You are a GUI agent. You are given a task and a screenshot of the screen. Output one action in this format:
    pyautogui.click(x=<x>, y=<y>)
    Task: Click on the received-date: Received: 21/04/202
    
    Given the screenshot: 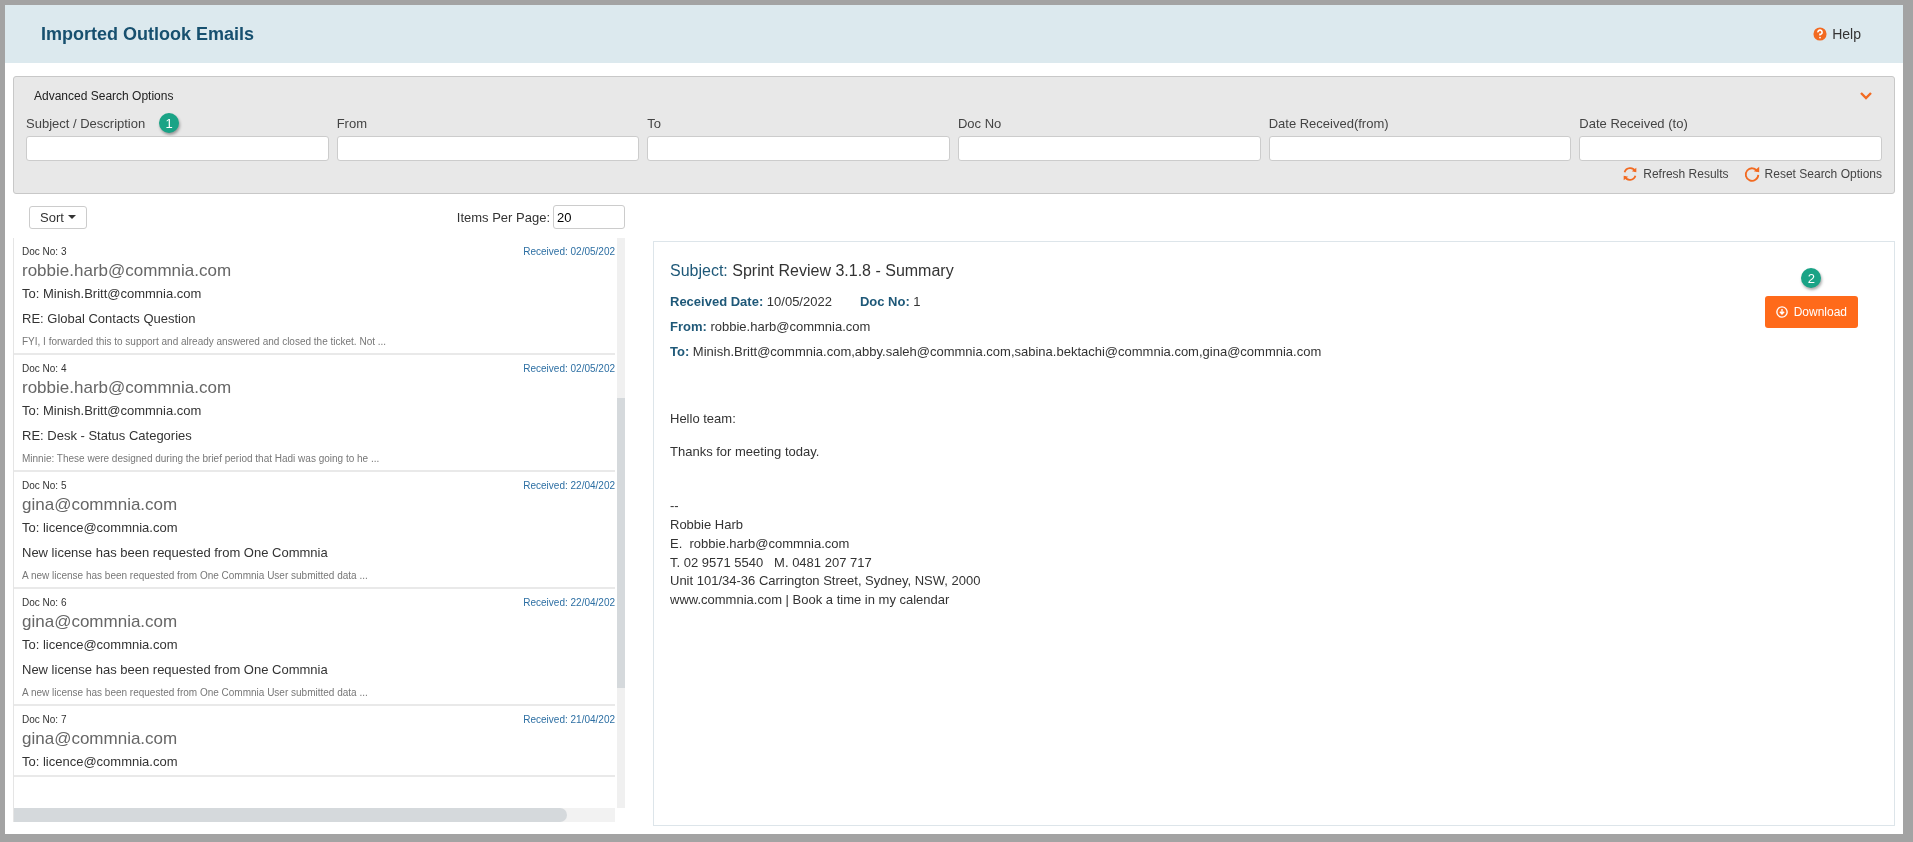 What is the action you would take?
    pyautogui.click(x=569, y=719)
    